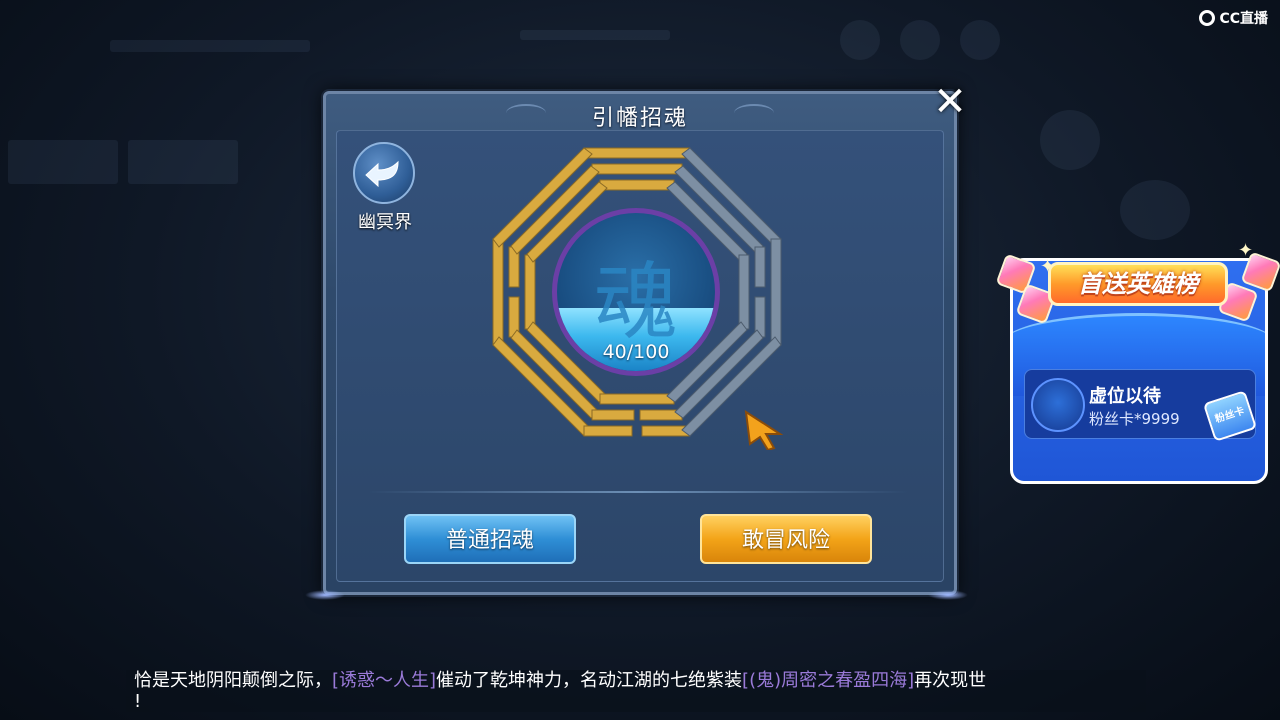 The height and width of the screenshot is (720, 1280). Describe the element at coordinates (635, 302) in the screenshot. I see `soul-glyph: 魂` at that location.